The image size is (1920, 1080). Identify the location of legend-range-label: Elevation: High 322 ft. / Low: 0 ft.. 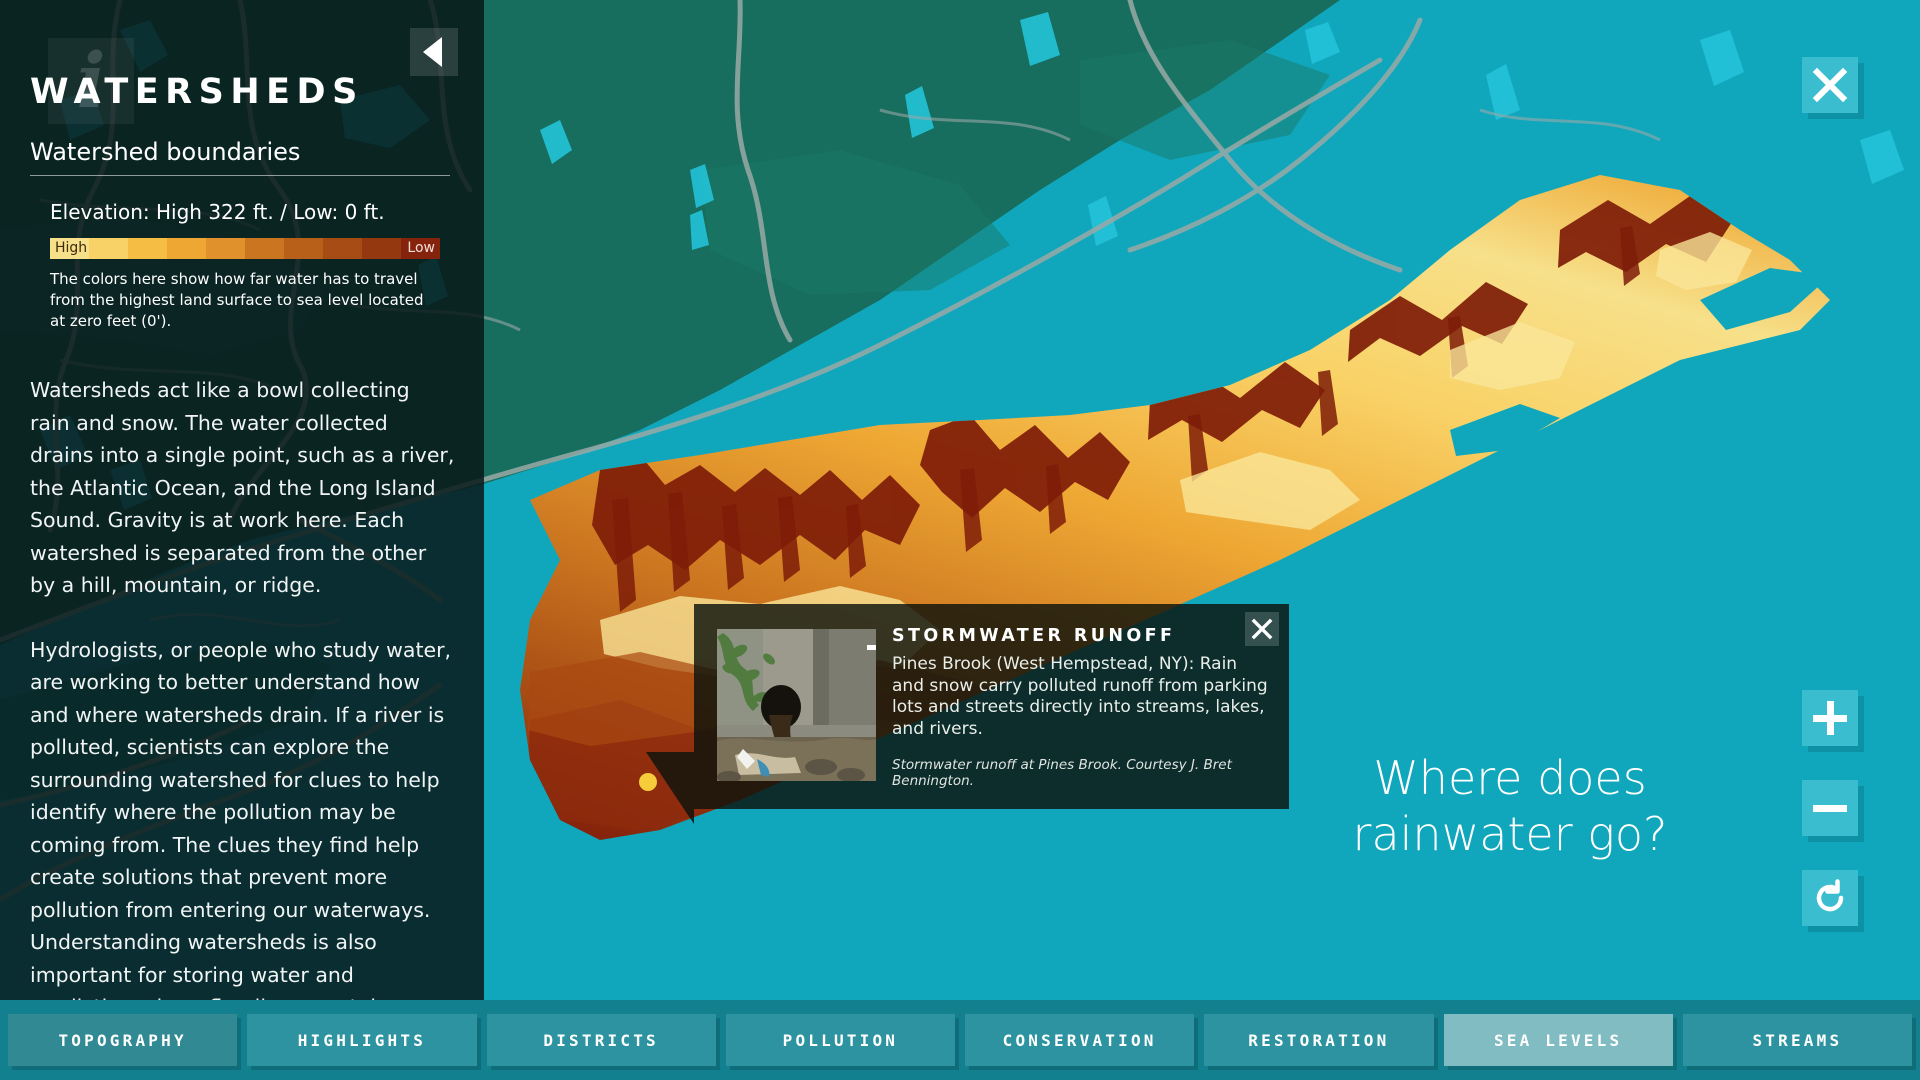
(217, 212).